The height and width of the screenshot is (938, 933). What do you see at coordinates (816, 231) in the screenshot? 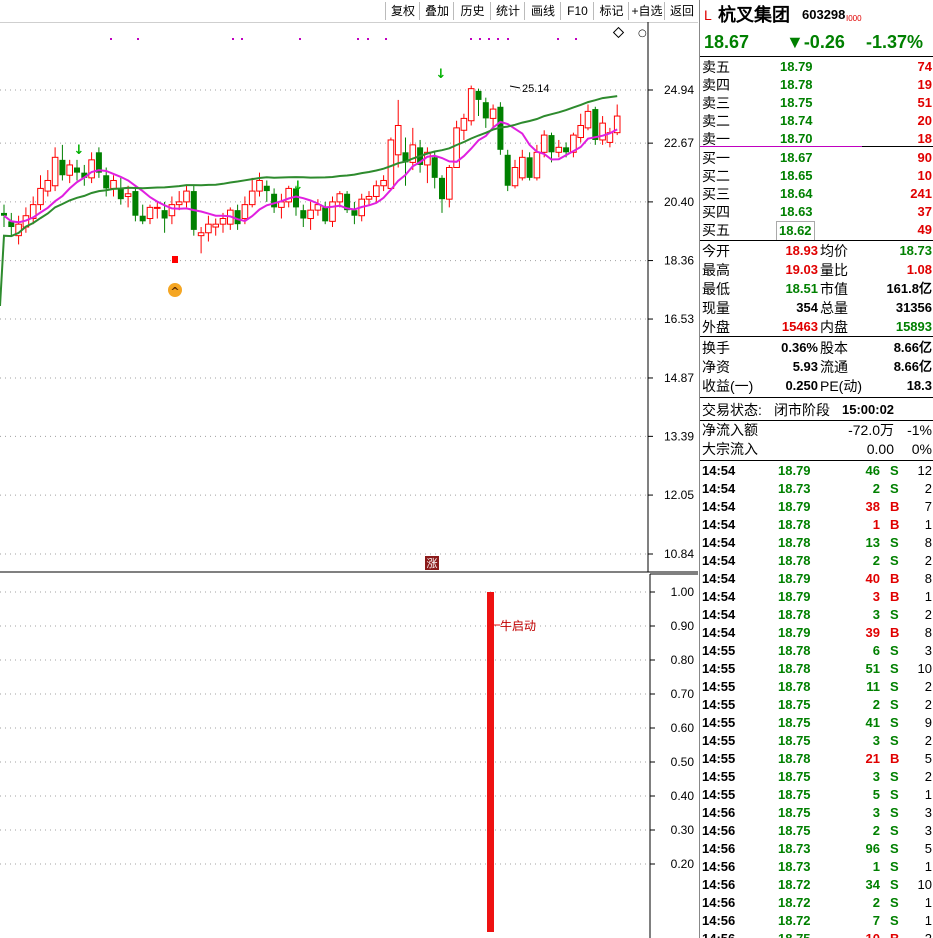
I see `bid-row: 买五 18.62 49` at bounding box center [816, 231].